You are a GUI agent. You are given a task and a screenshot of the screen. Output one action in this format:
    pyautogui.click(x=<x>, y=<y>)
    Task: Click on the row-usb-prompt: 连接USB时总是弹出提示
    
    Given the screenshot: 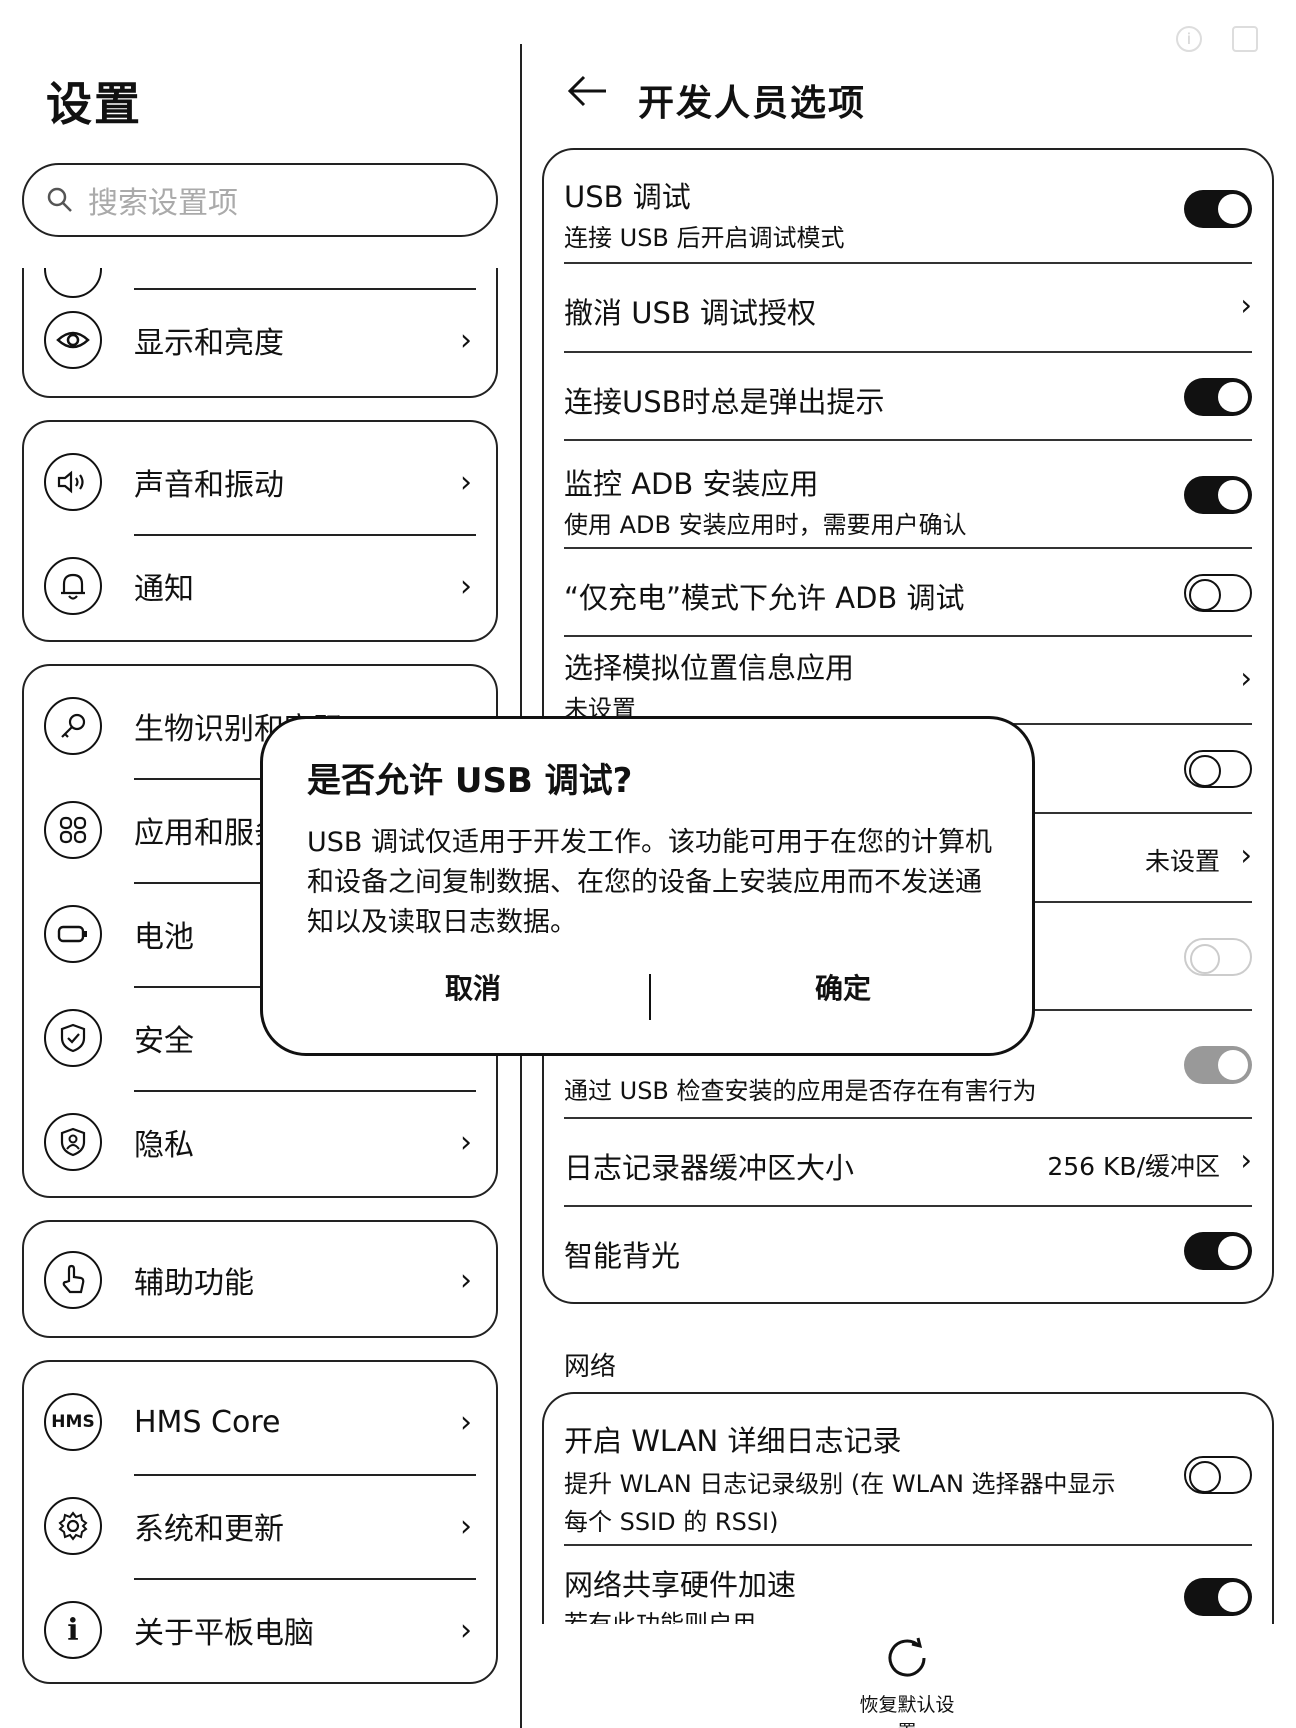 What is the action you would take?
    pyautogui.click(x=908, y=397)
    